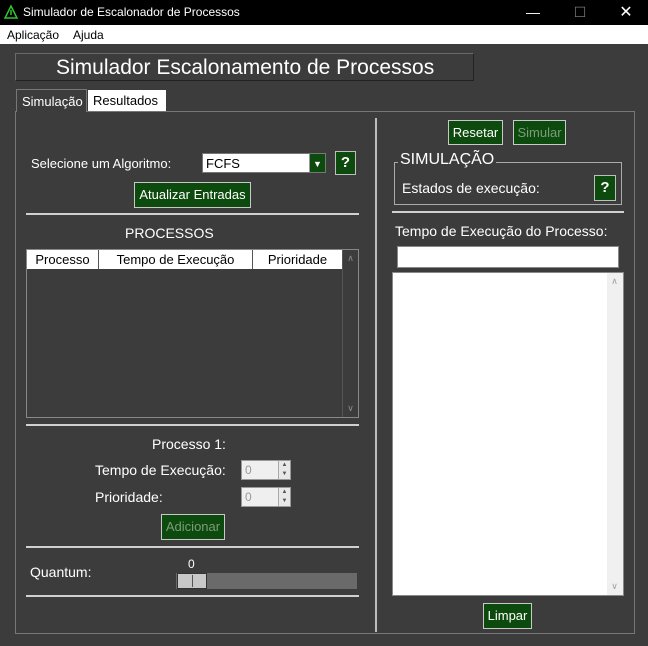  I want to click on page-title: Simulador Escalonamento de Processos, so click(245, 67).